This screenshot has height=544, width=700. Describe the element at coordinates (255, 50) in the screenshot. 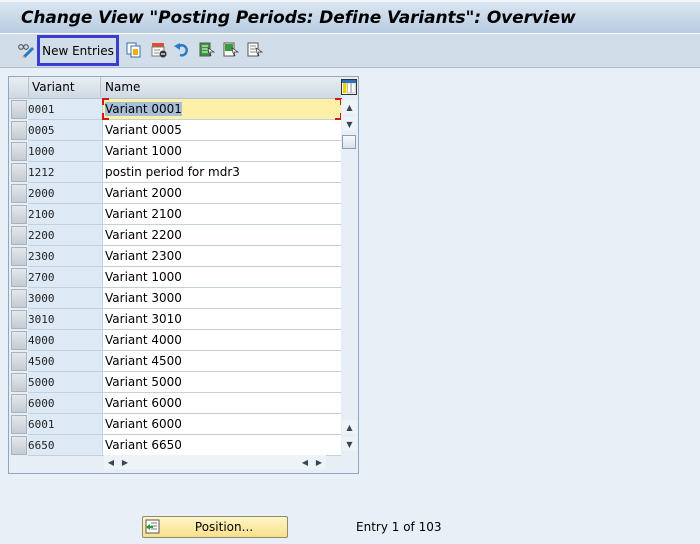

I see `deselect-all-icon` at that location.